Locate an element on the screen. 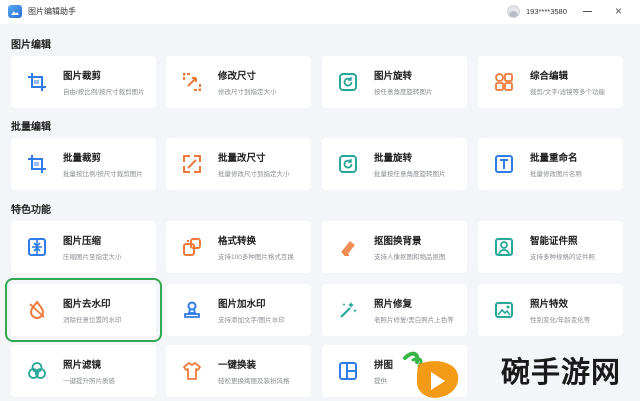 Image resolution: width=640 pixels, height=401 pixels. card-description: 支持100多种图片格式互换 is located at coordinates (256, 257).